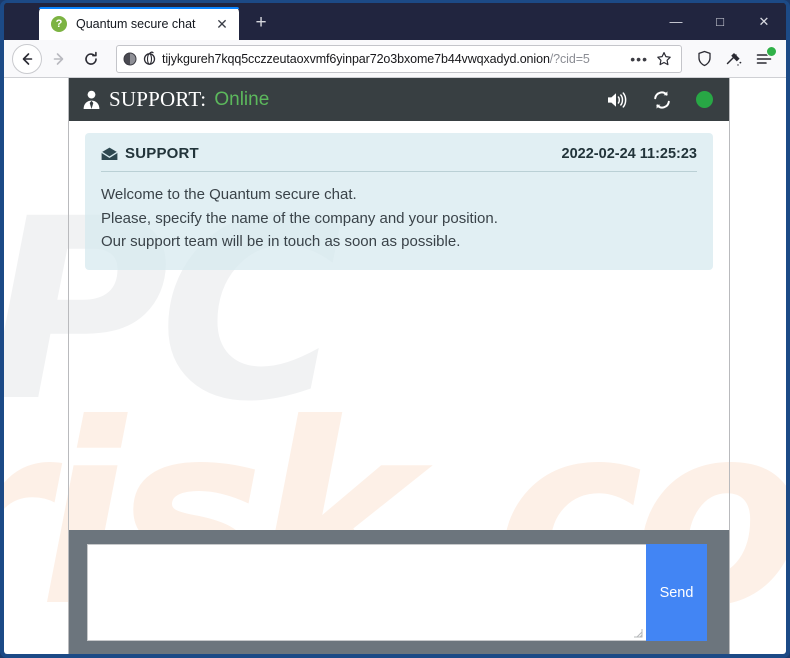 The image size is (790, 658). What do you see at coordinates (162, 153) in the screenshot?
I see `message-sender: SUPPORT` at bounding box center [162, 153].